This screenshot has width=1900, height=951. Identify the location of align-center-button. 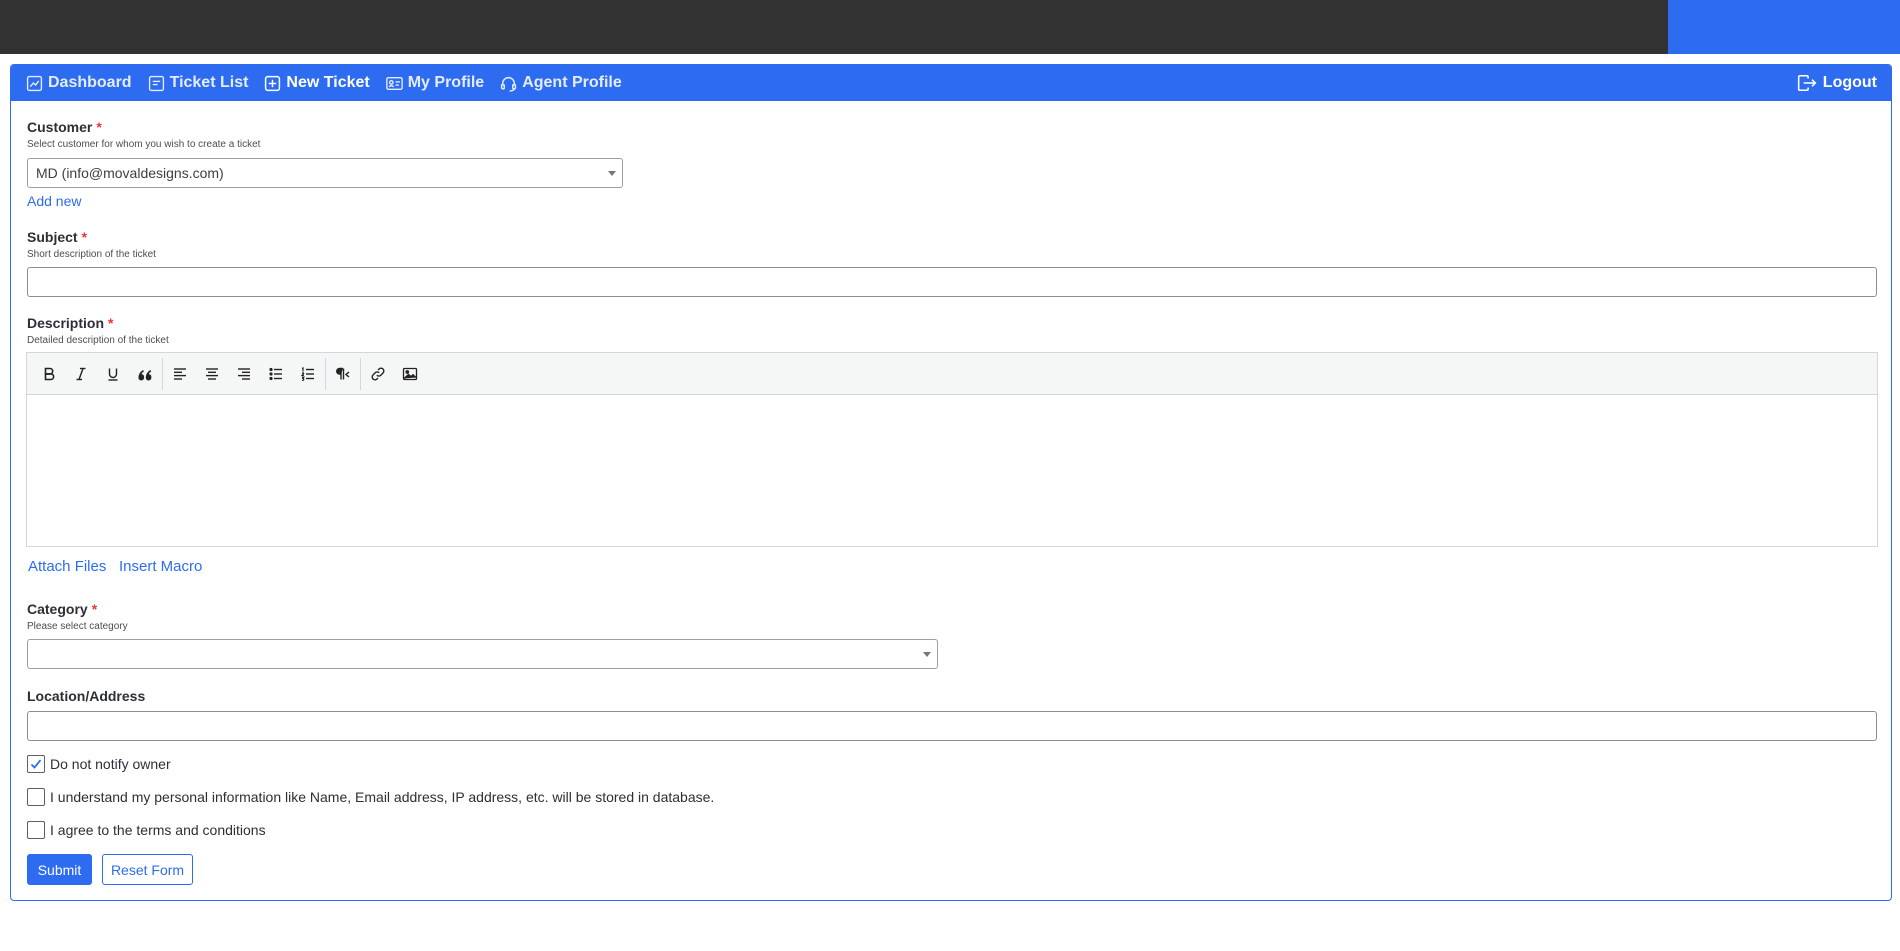
(212, 374).